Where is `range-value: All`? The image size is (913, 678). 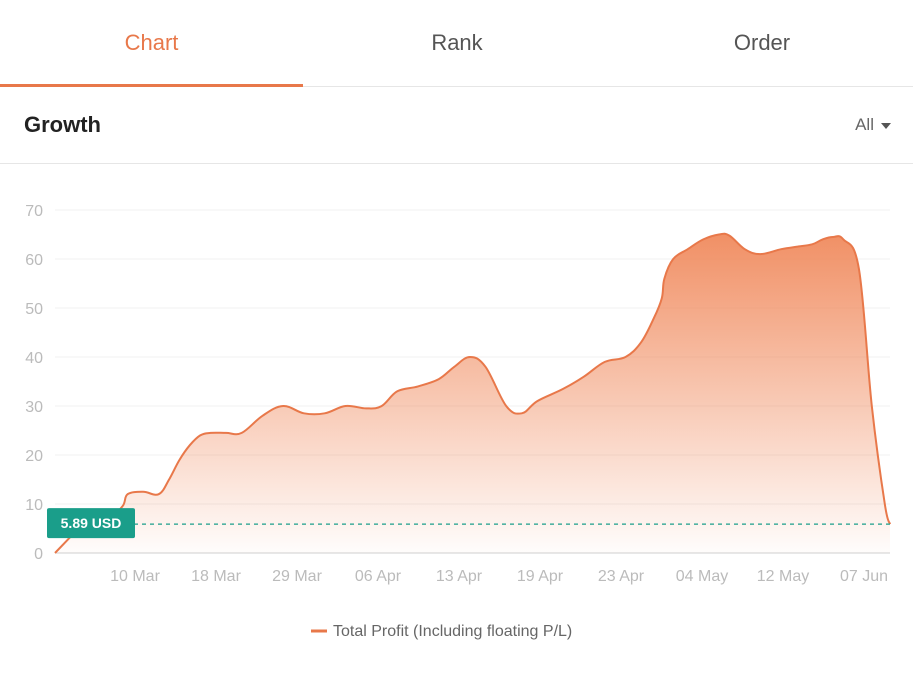
range-value: All is located at coordinates (864, 124).